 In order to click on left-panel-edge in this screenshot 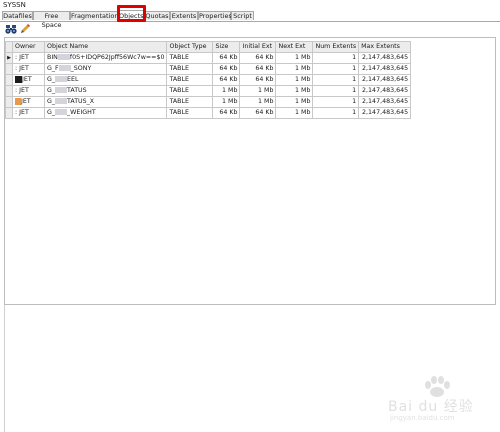, I will do `click(4, 368)`.